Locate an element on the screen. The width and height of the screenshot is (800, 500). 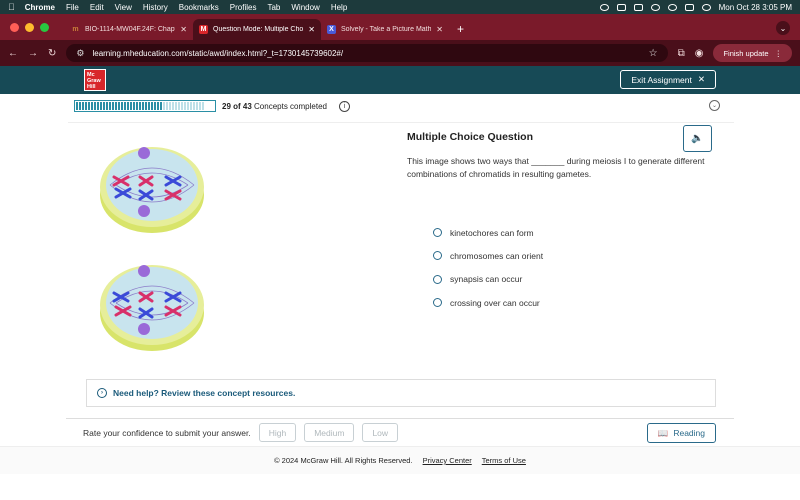
menu-bookmarks: Bookmarks is located at coordinates (199, 7).